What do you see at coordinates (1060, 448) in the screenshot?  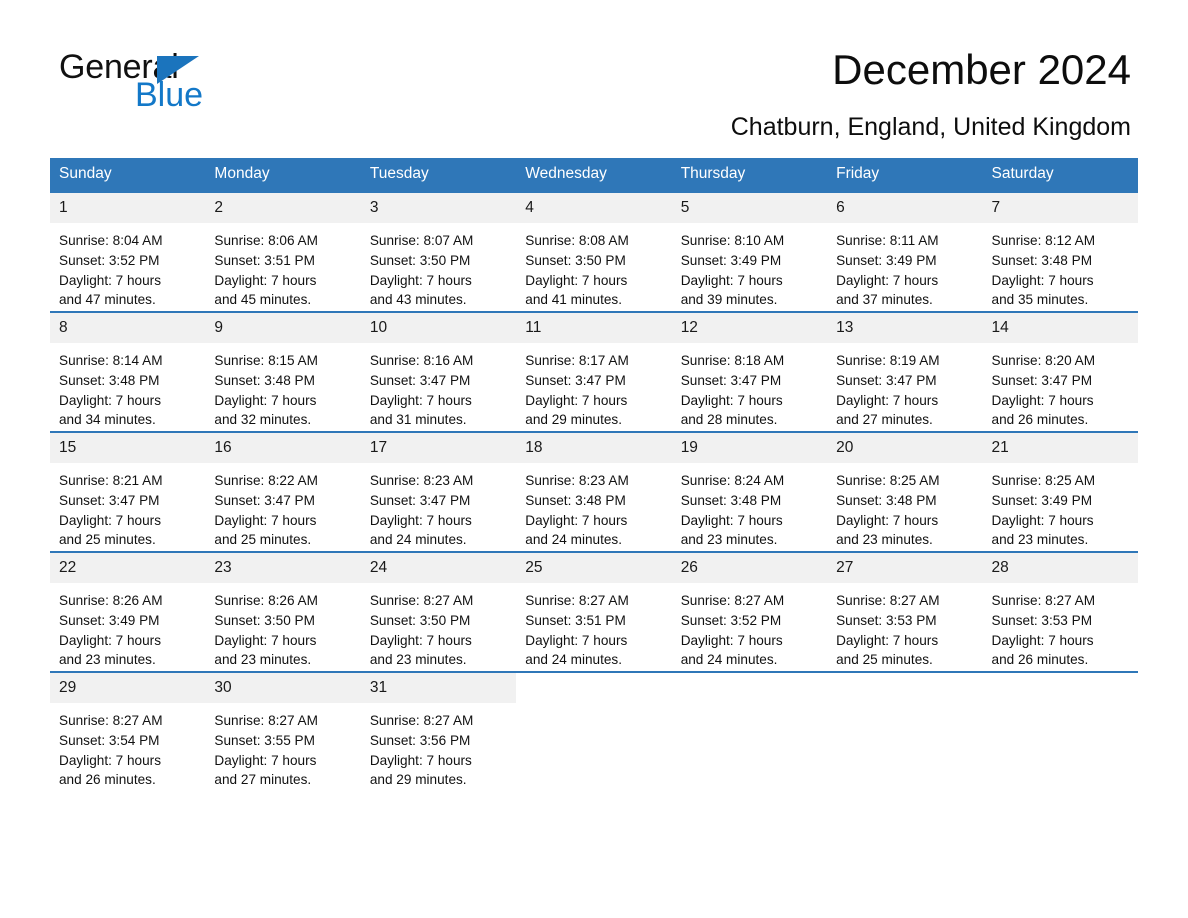 I see `day-number: 21` at bounding box center [1060, 448].